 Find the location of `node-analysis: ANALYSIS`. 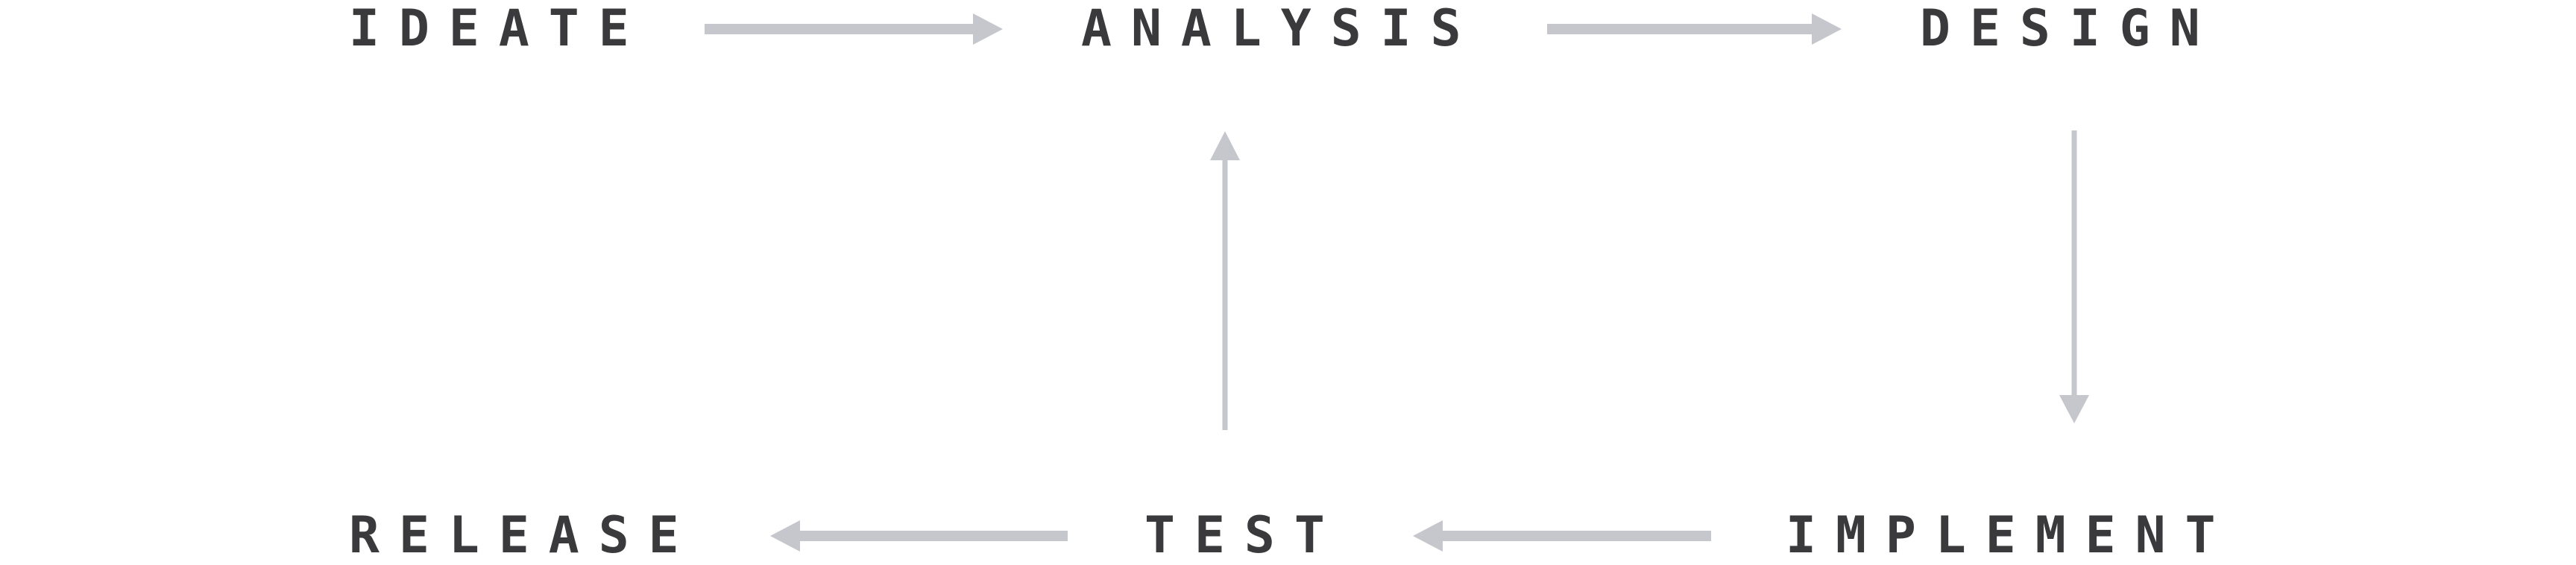

node-analysis: ANALYSIS is located at coordinates (1281, 29).